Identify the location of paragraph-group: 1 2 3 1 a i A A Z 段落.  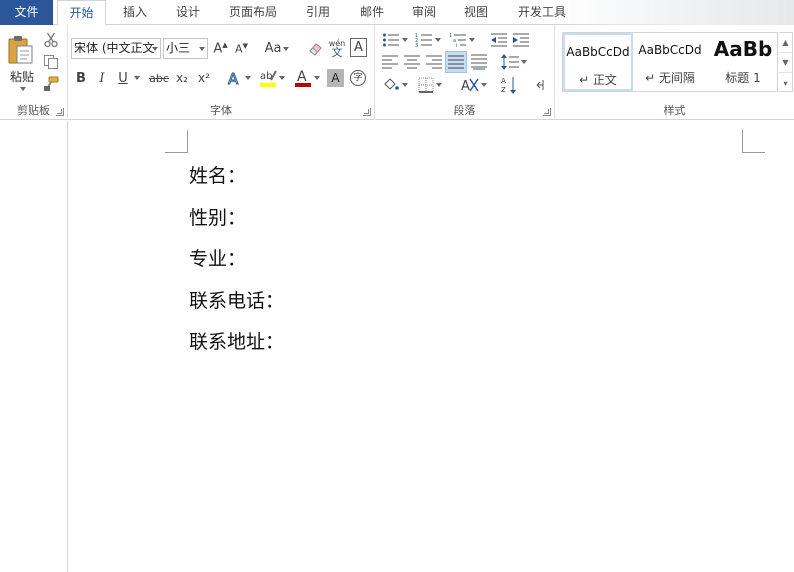
(465, 72).